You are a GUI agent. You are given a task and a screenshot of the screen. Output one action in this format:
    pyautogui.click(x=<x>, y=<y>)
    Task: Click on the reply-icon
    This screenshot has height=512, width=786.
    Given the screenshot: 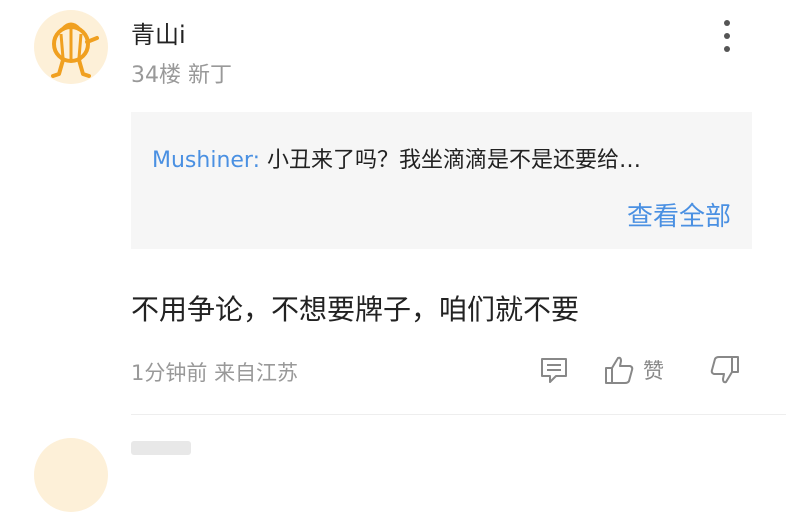 What is the action you would take?
    pyautogui.click(x=554, y=370)
    